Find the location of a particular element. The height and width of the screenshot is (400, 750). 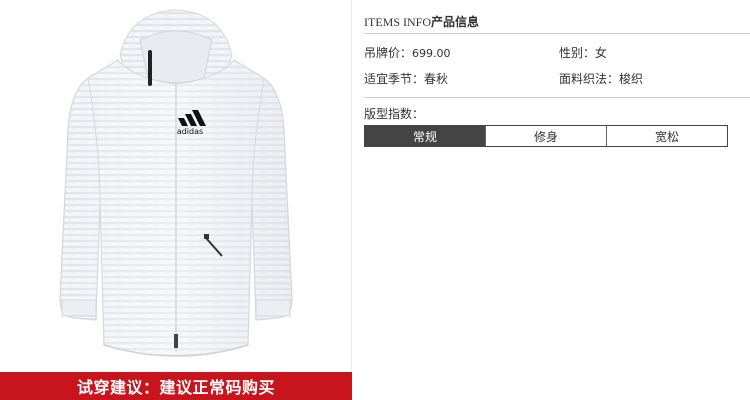

price-row: 吊牌价：699.00 is located at coordinates (407, 52).